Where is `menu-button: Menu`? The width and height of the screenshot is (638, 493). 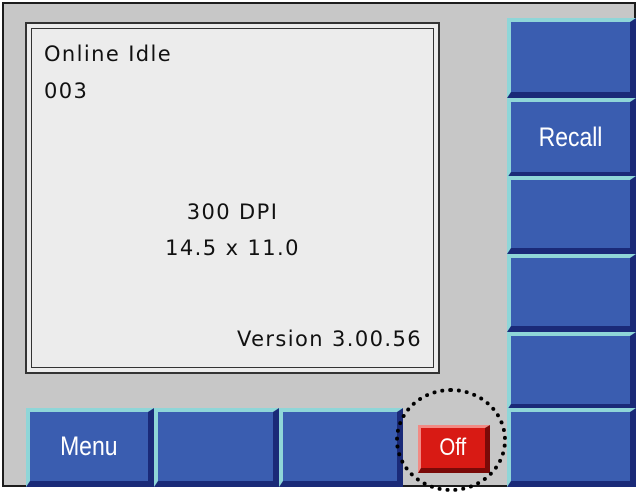
menu-button: Menu is located at coordinates (90, 447).